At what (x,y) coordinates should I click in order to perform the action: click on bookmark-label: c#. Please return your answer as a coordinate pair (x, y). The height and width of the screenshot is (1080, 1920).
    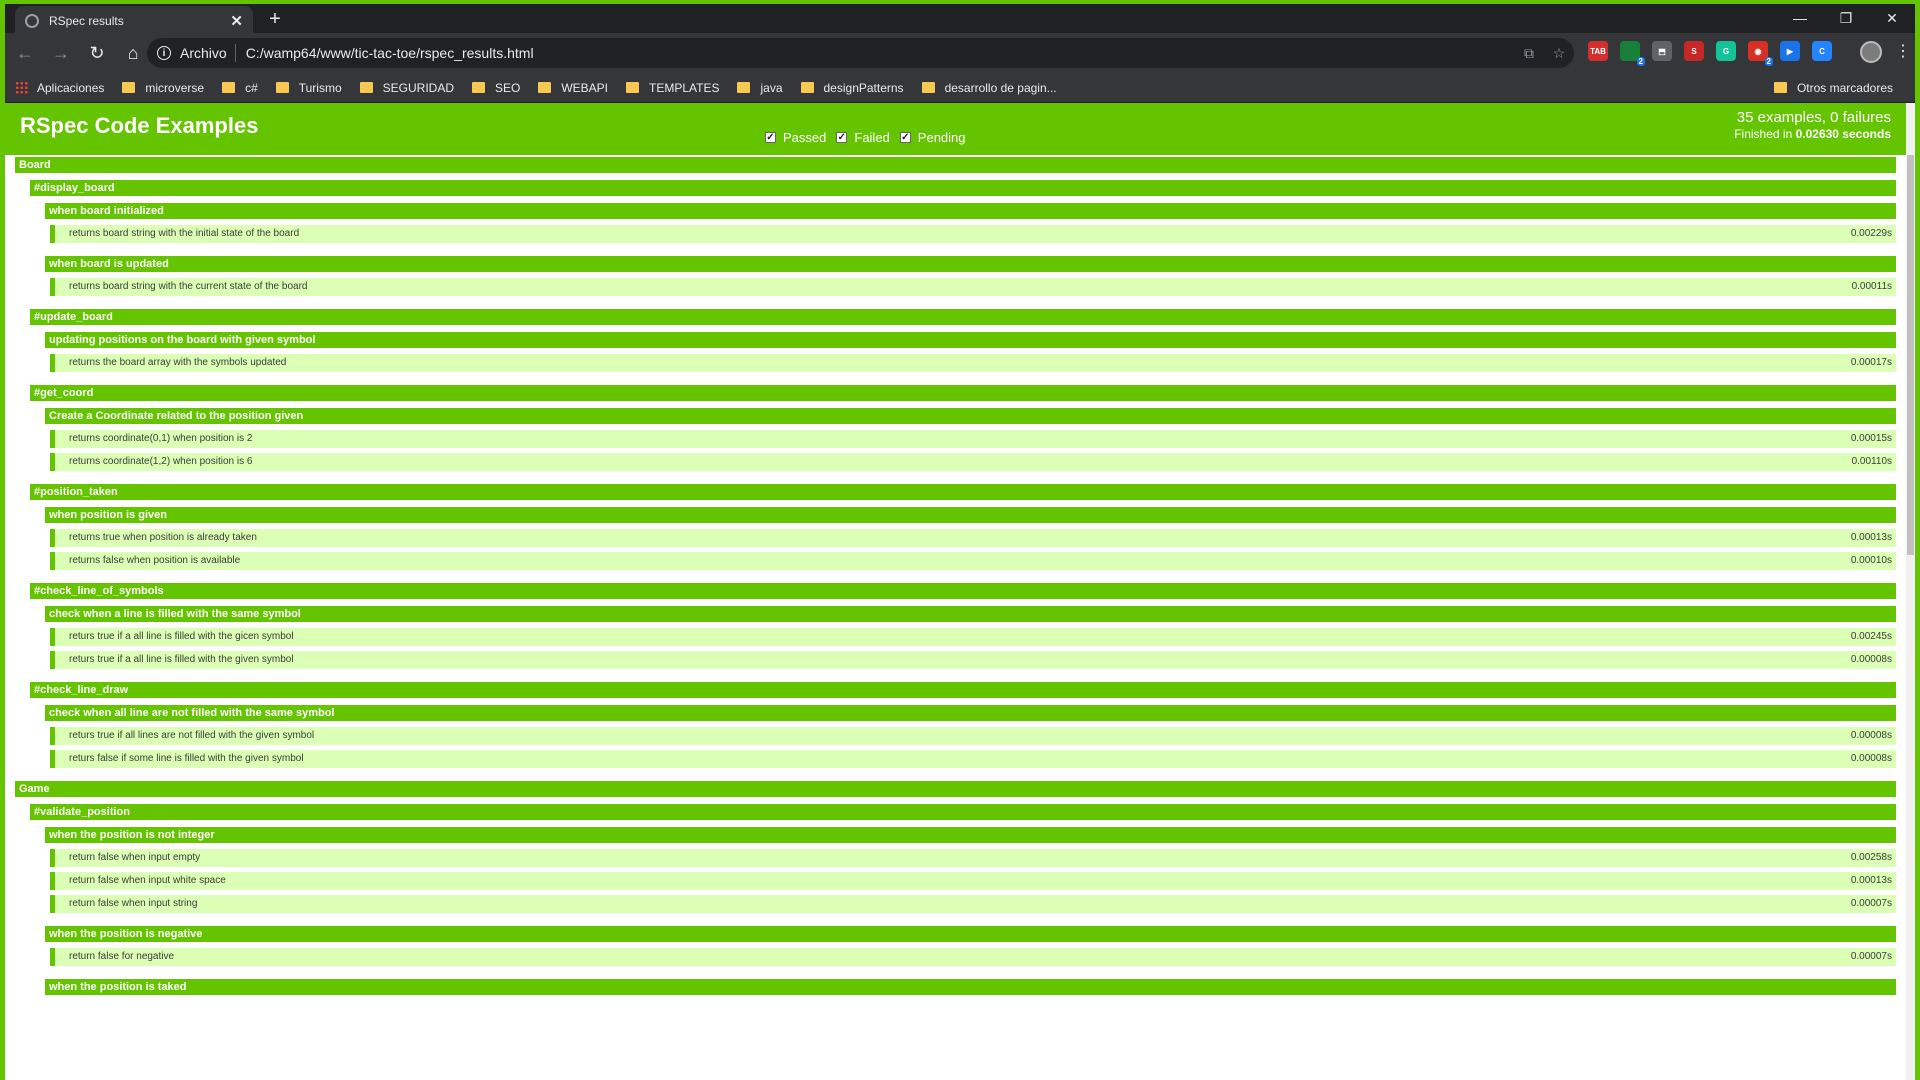
    Looking at the image, I should click on (251, 87).